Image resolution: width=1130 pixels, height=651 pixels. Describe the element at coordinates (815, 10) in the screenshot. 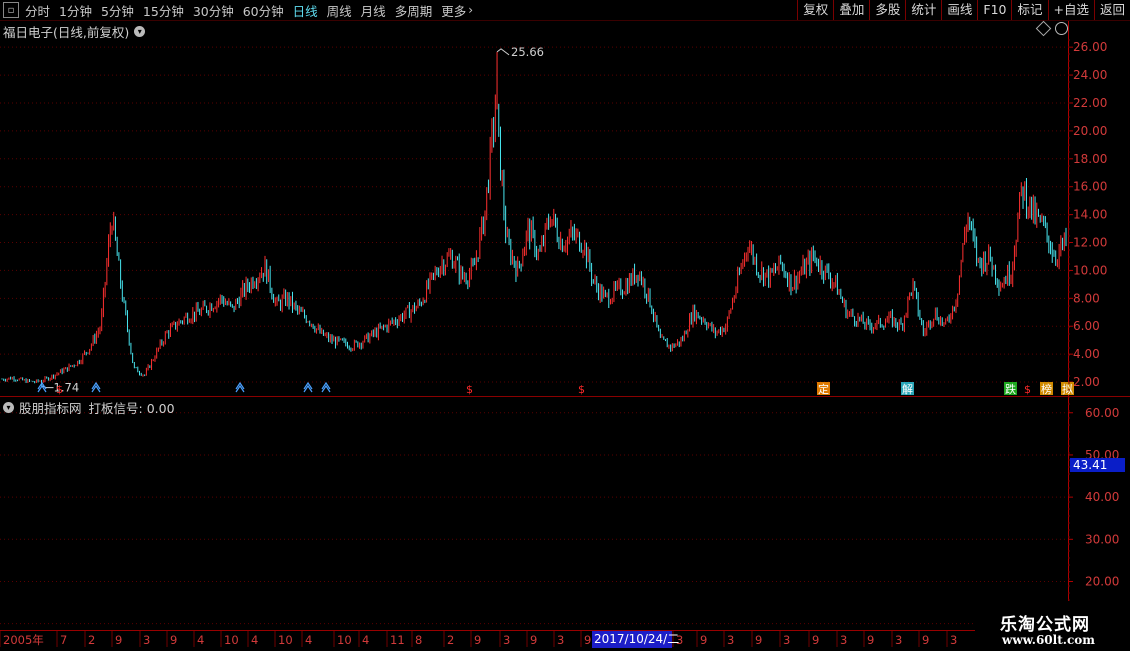

I see `toolbar-button-0: 复权` at that location.